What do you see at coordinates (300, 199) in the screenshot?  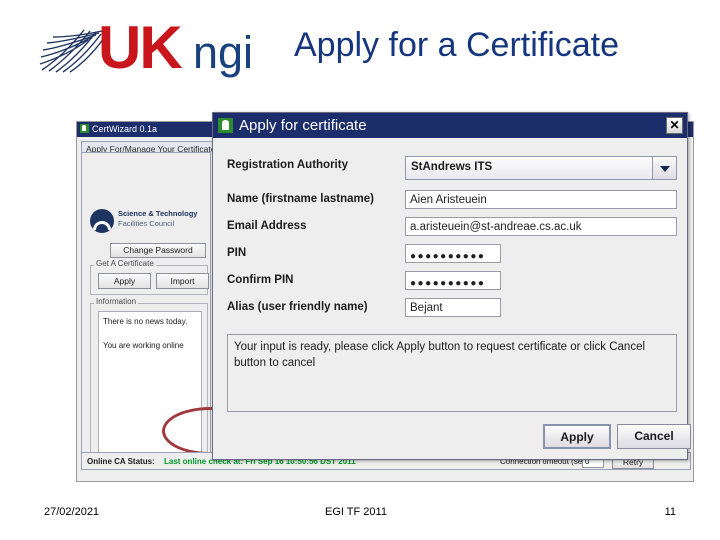 I see `name-label: Name (firstname lastname)` at bounding box center [300, 199].